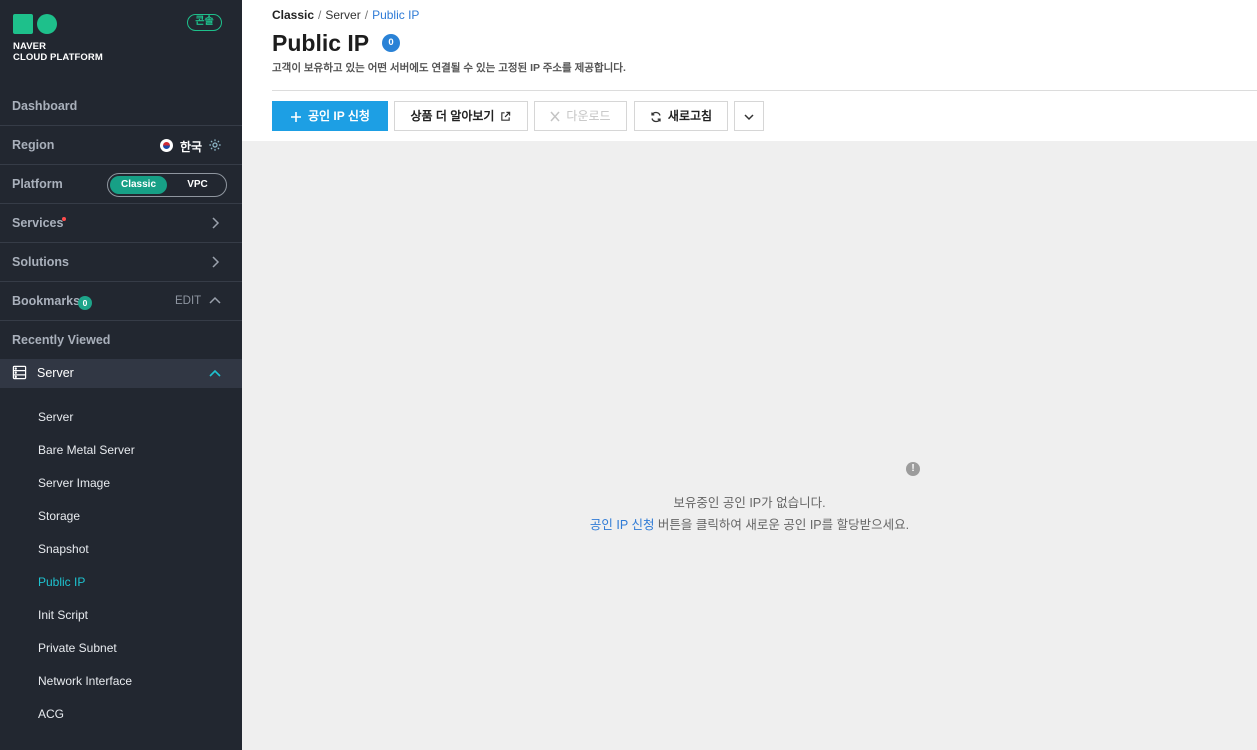 The height and width of the screenshot is (750, 1257). What do you see at coordinates (764, 90) in the screenshot?
I see `divider` at bounding box center [764, 90].